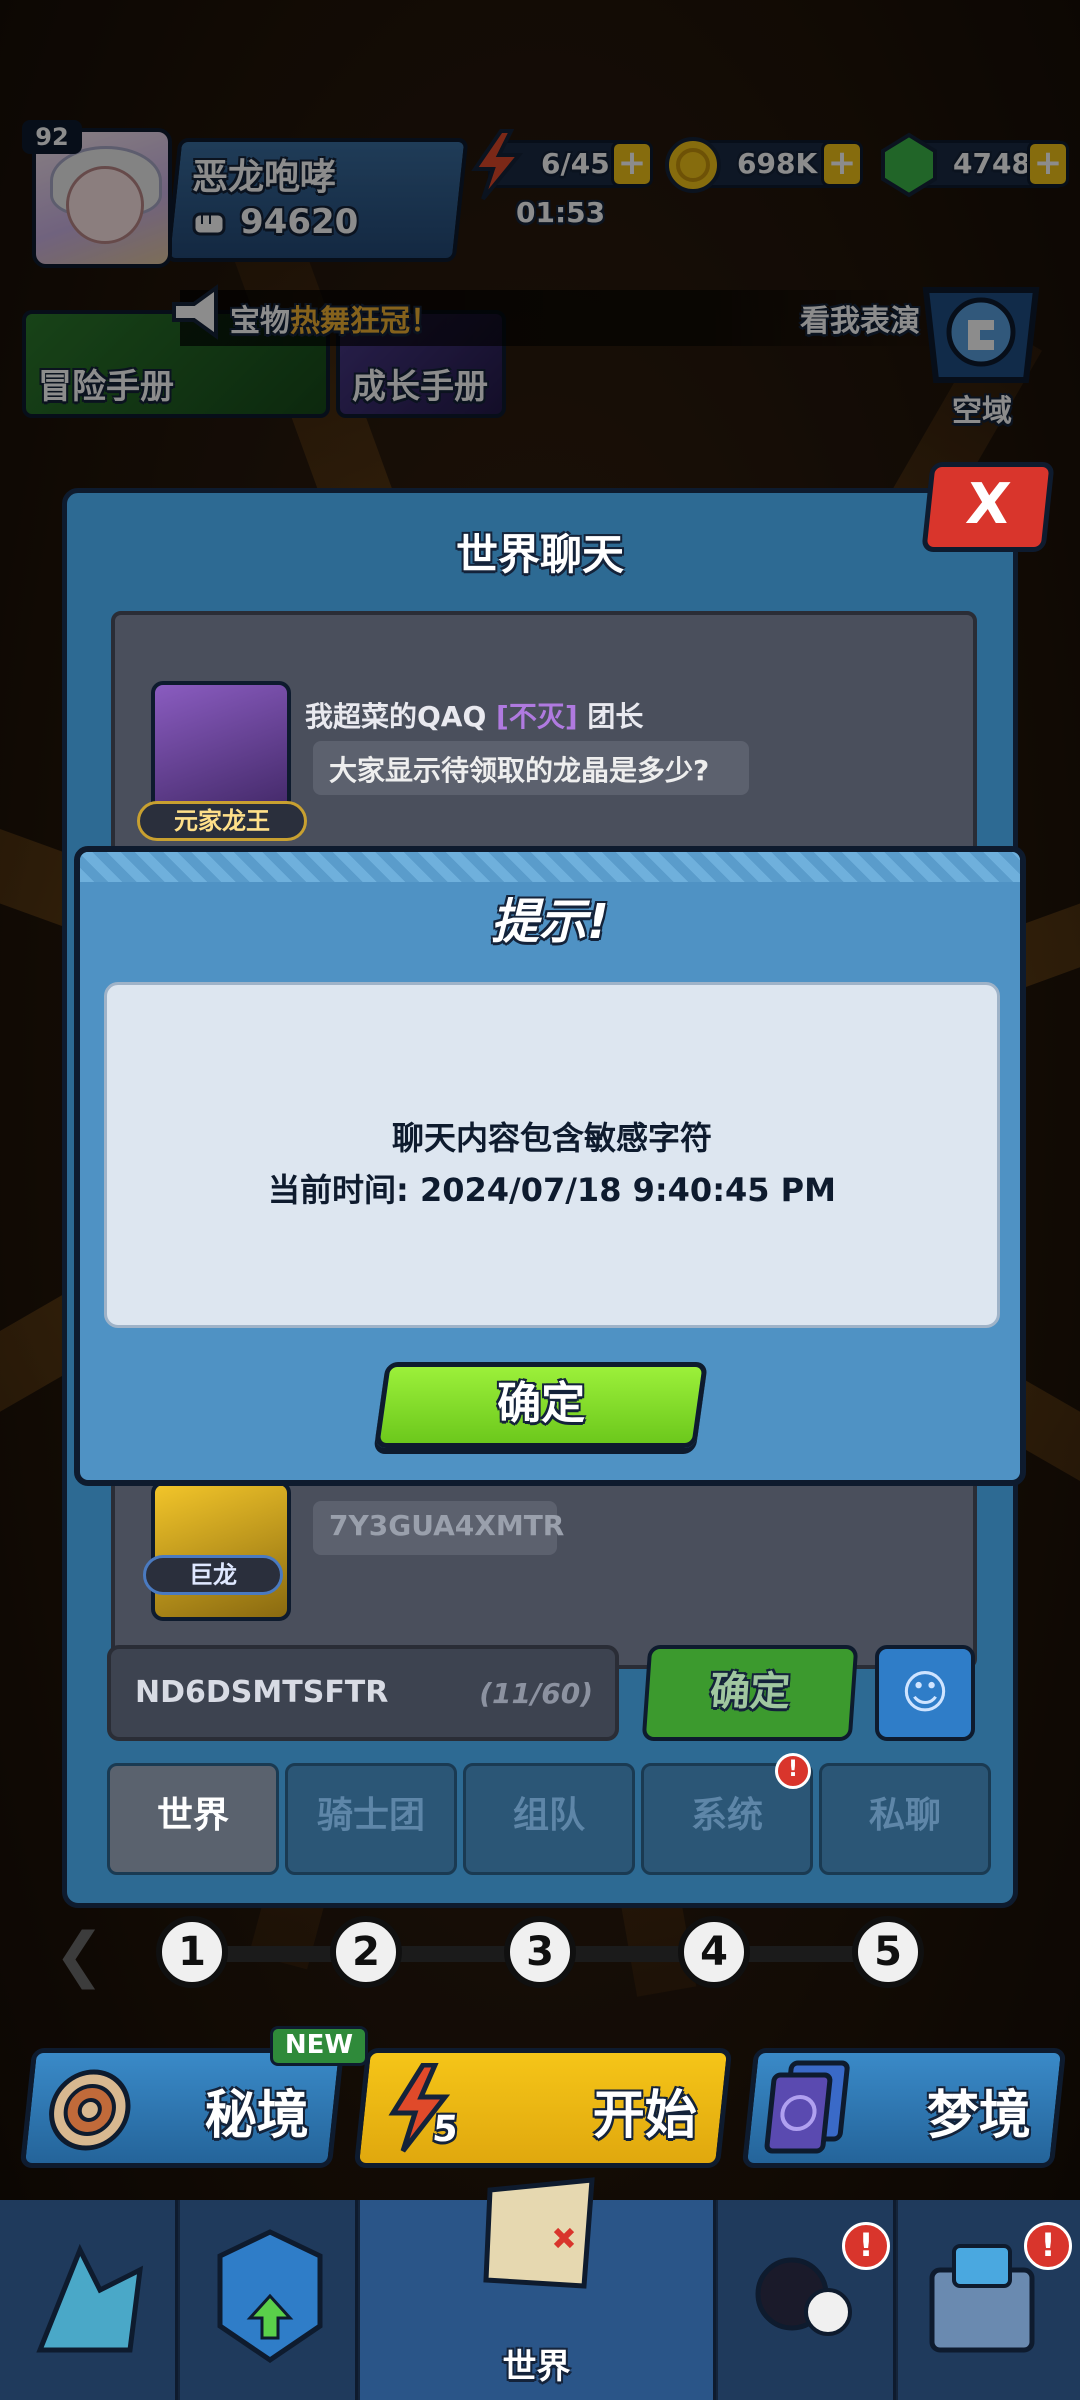  I want to click on nav-item-upgrade, so click(269, 2300).